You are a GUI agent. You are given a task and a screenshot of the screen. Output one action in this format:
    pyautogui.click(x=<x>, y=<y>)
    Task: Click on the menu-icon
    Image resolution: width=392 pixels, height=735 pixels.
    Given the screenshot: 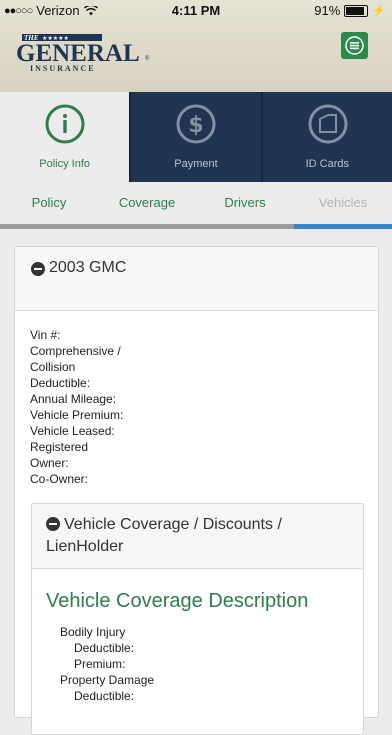 What is the action you would take?
    pyautogui.click(x=354, y=45)
    